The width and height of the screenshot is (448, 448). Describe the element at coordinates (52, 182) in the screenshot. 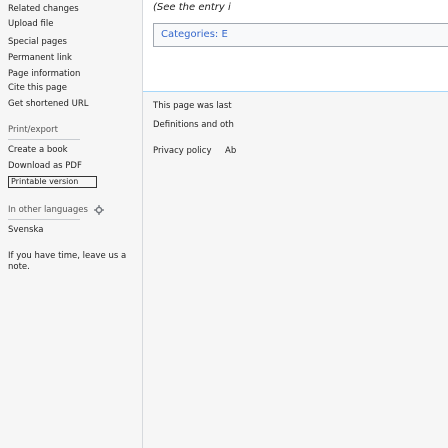

I see `sidebar-item-printable-version: Printable version` at that location.